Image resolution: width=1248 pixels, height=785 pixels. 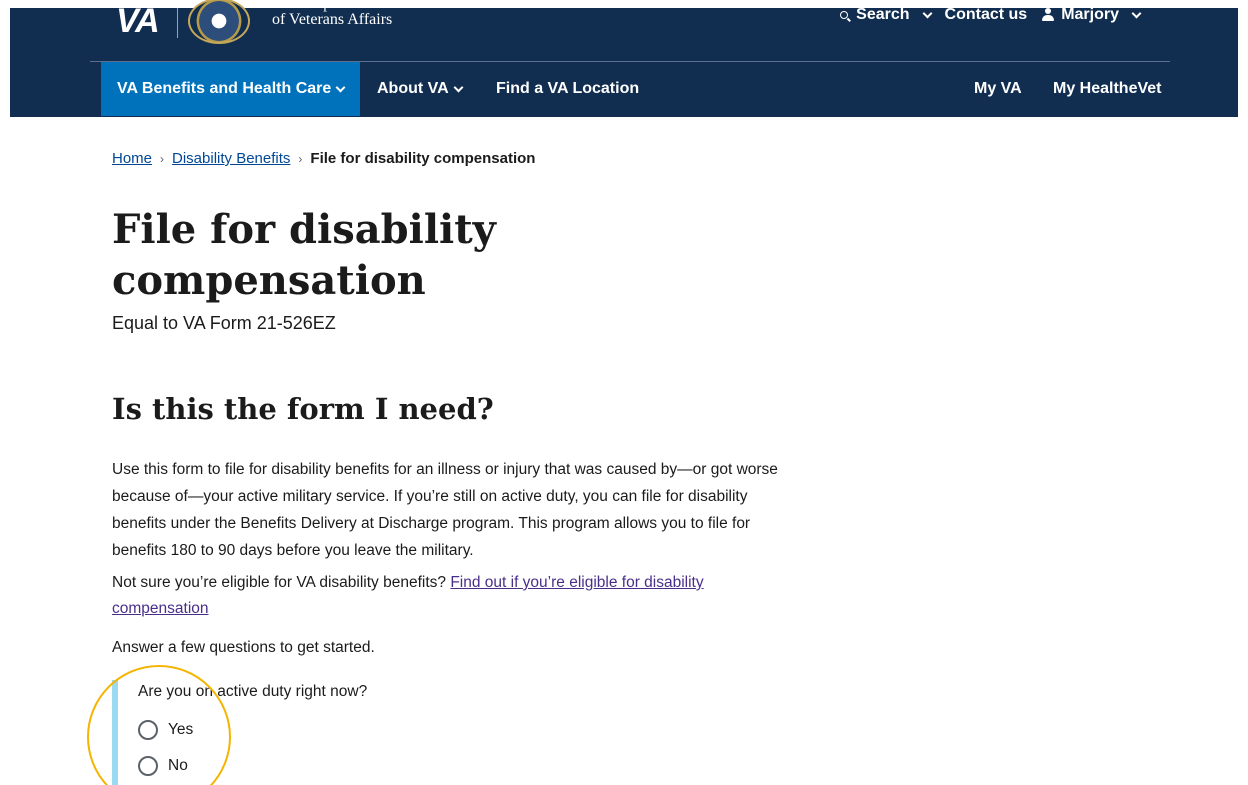 I want to click on logo-divider, so click(x=177, y=23).